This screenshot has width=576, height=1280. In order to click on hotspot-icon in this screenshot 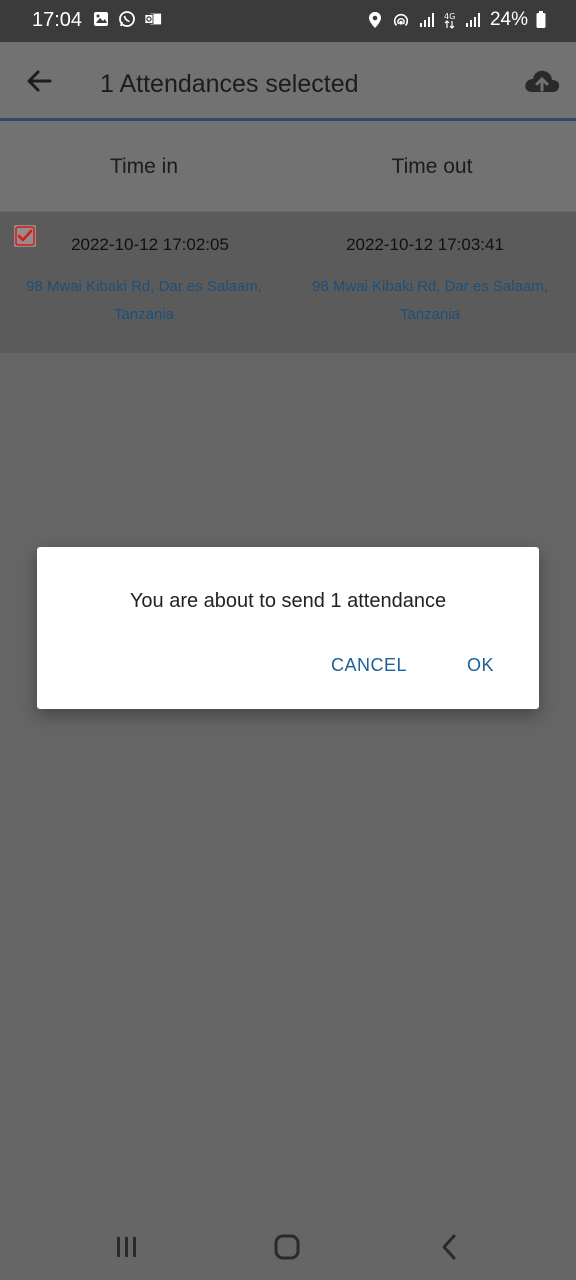, I will do `click(401, 20)`.